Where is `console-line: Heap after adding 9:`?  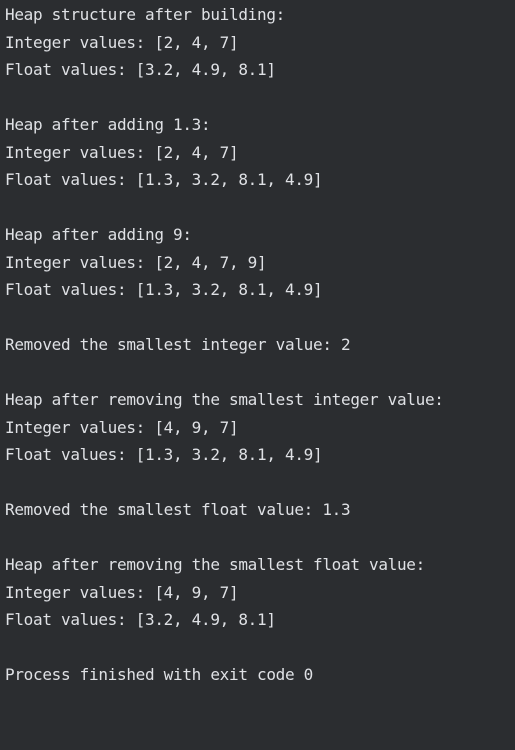
console-line: Heap after adding 9: is located at coordinates (98, 234).